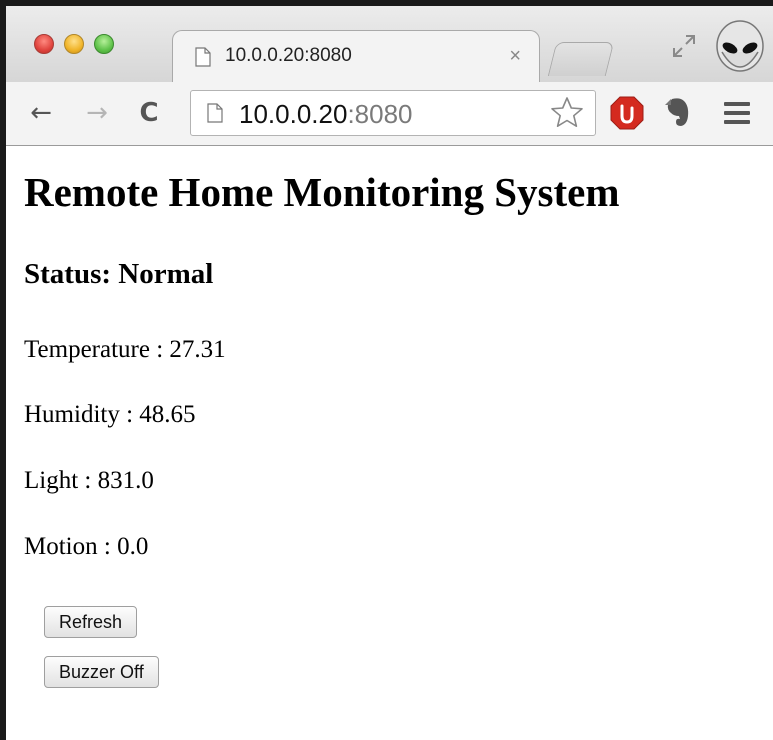 The width and height of the screenshot is (773, 740). I want to click on motion-reading: Motion : 0.0, so click(86, 546).